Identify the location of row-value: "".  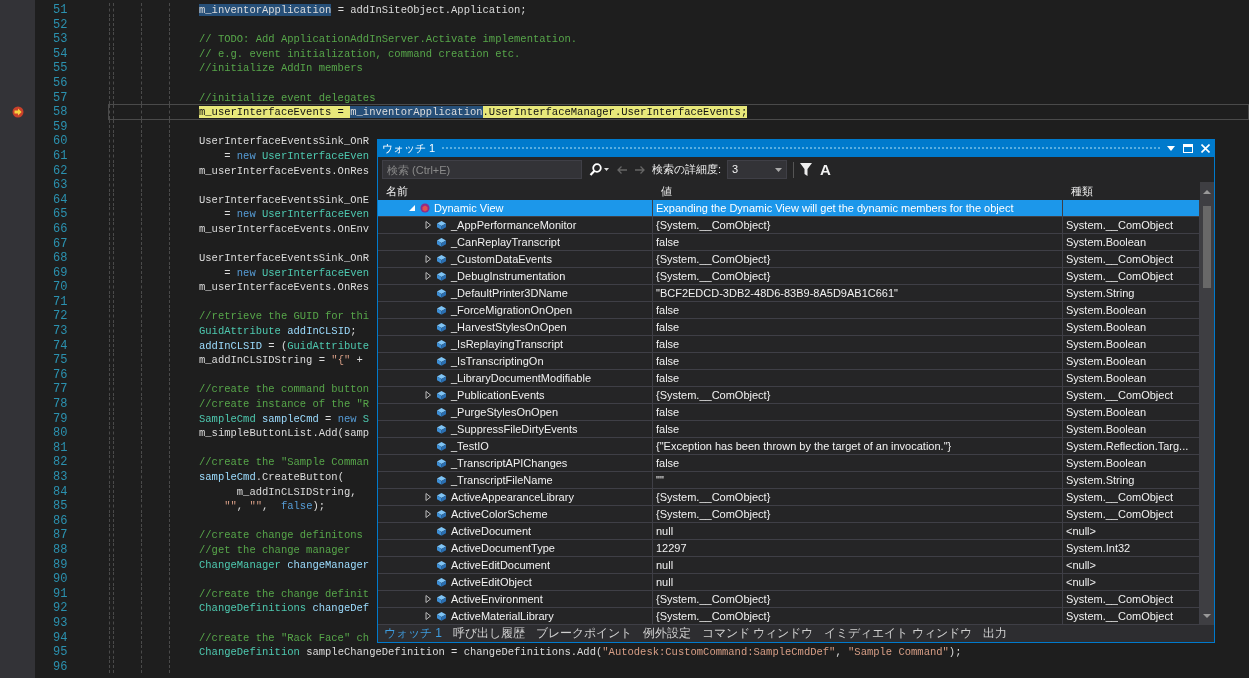
(858, 480).